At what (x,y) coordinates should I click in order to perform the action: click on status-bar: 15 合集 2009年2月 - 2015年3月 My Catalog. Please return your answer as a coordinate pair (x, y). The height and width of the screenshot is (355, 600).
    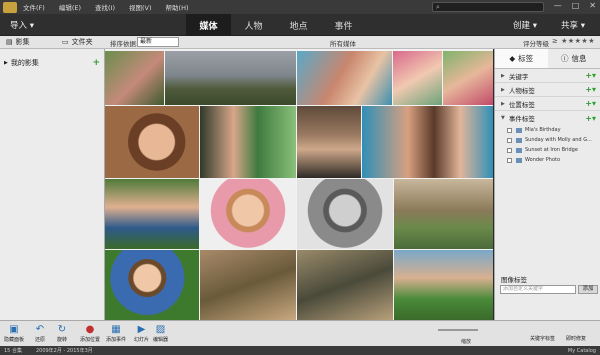
    Looking at the image, I should click on (300, 350).